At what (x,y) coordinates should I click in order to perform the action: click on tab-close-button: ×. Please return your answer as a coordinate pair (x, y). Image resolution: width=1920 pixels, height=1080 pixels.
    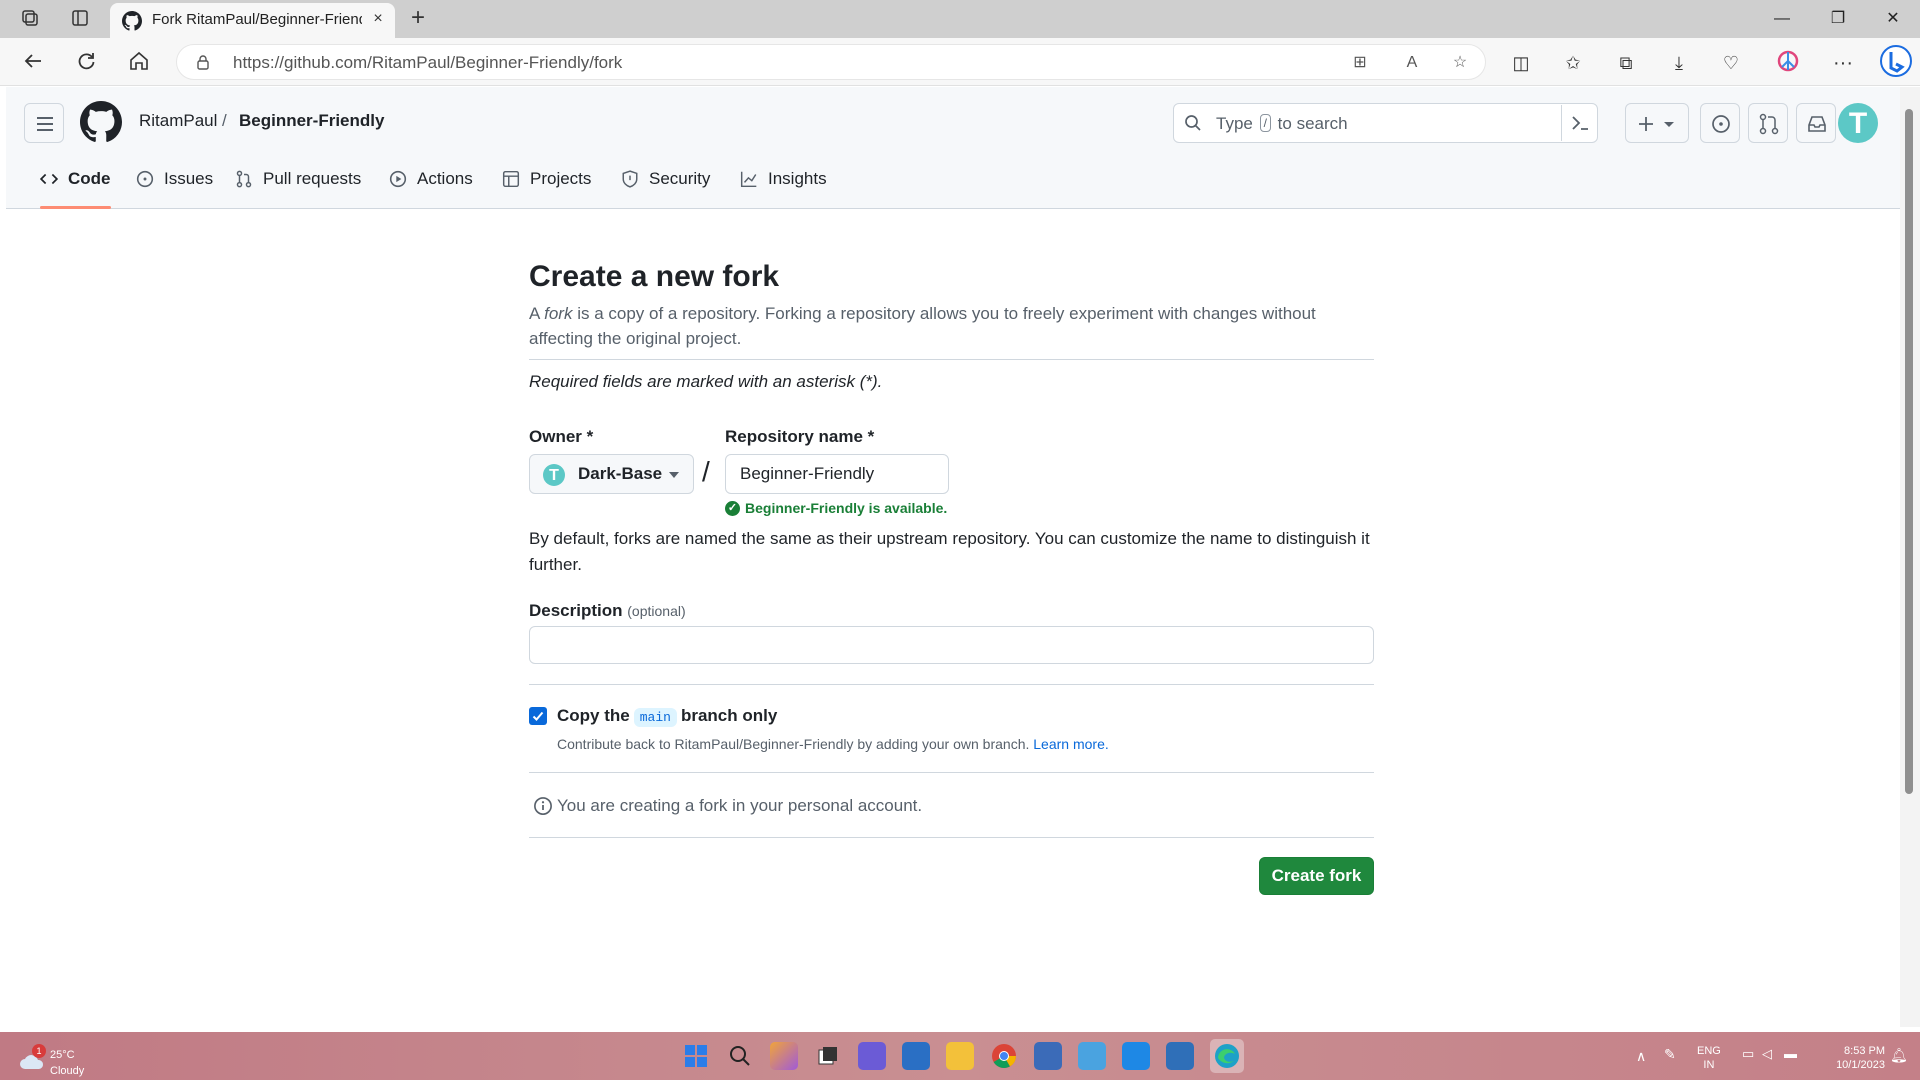
    Looking at the image, I should click on (378, 19).